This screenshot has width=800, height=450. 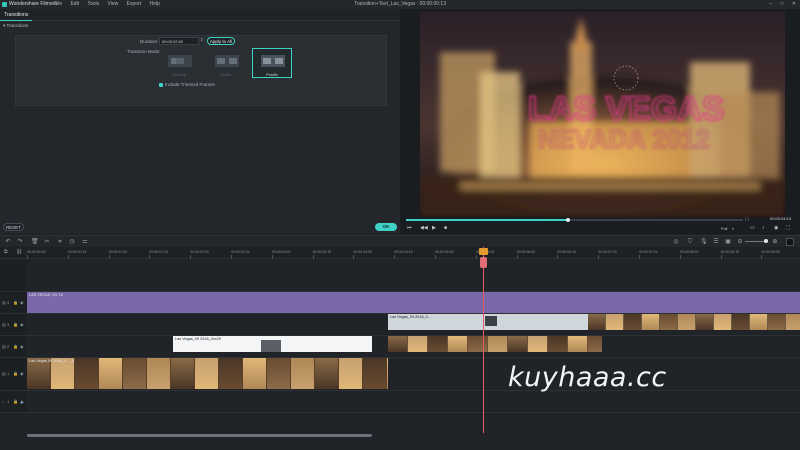 What do you see at coordinates (781, 4) in the screenshot?
I see `maximize-button: □` at bounding box center [781, 4].